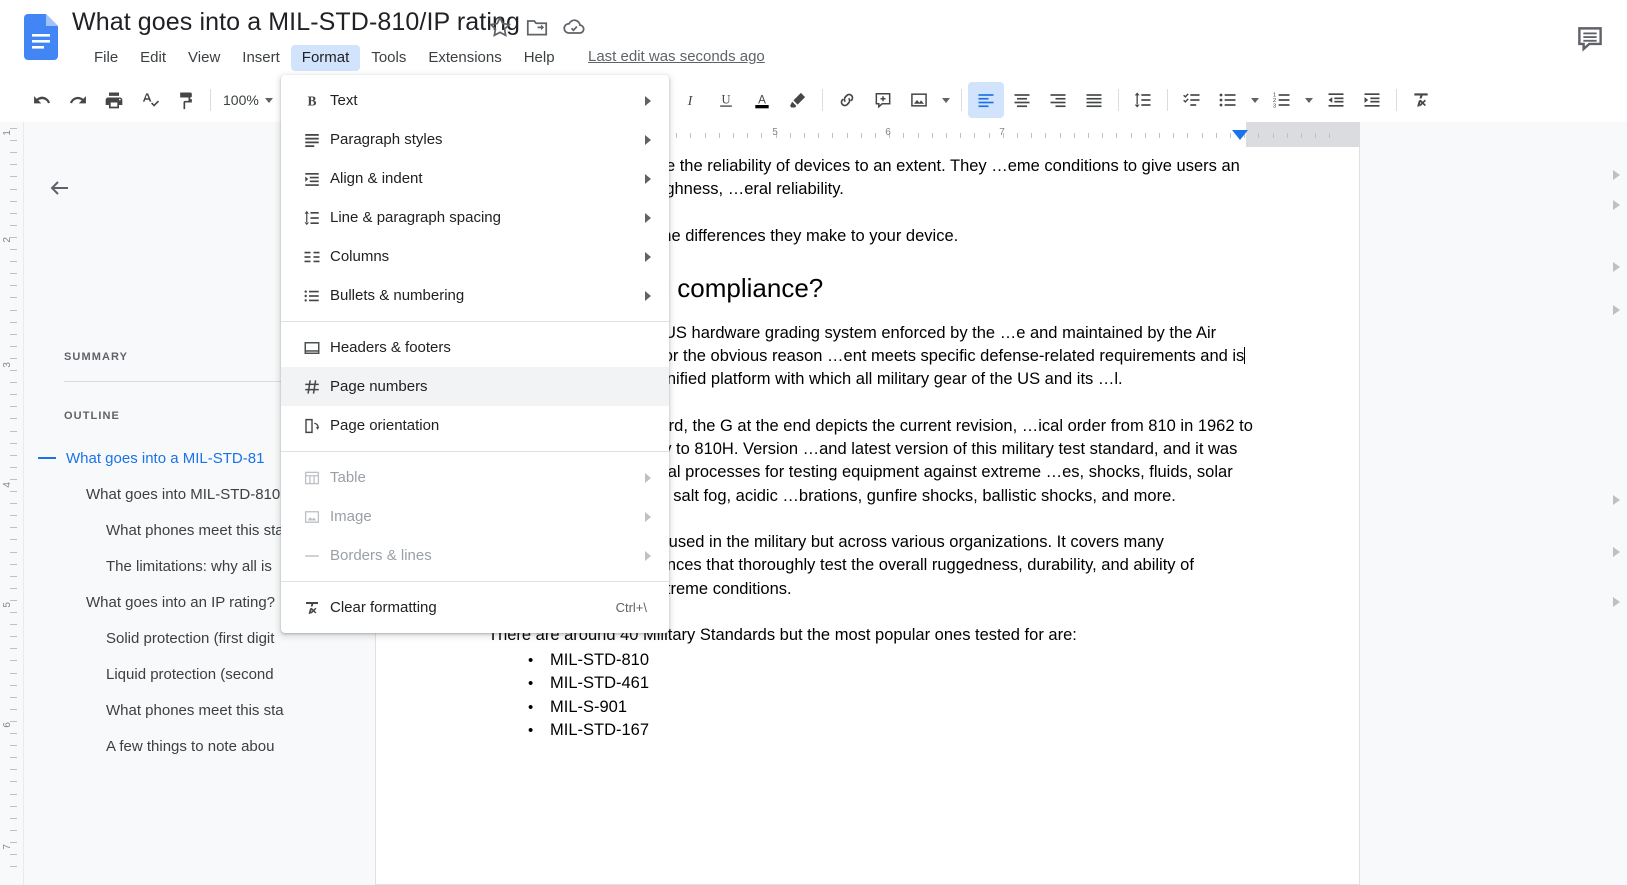 The height and width of the screenshot is (885, 1627). I want to click on menu-view: View, so click(204, 58).